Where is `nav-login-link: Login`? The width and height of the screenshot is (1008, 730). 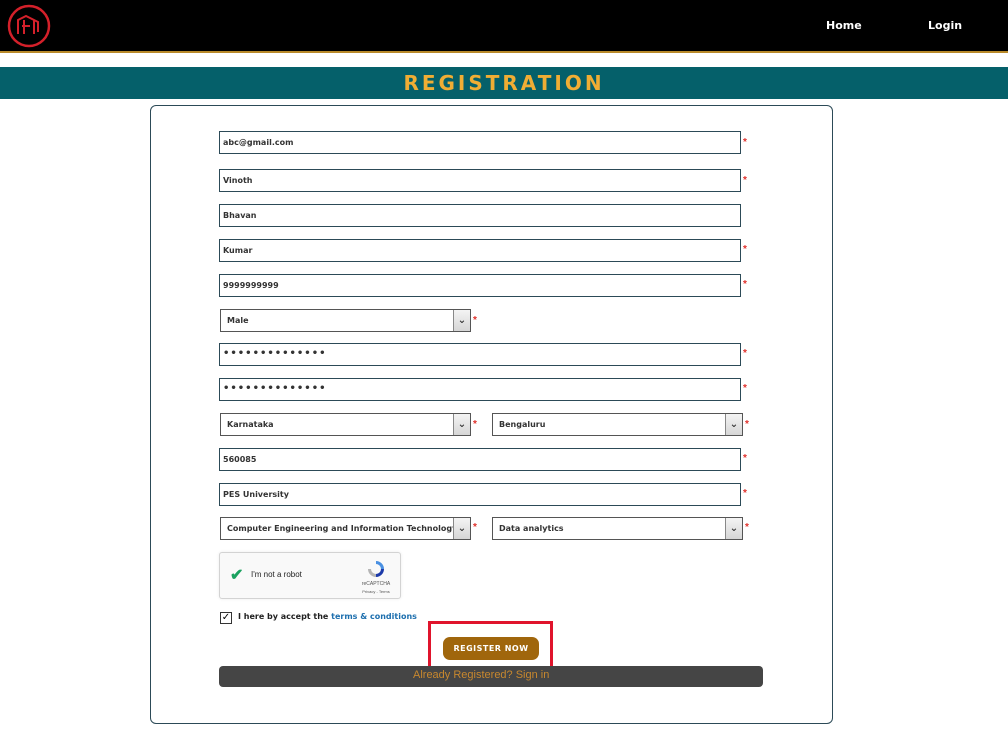 nav-login-link: Login is located at coordinates (945, 25).